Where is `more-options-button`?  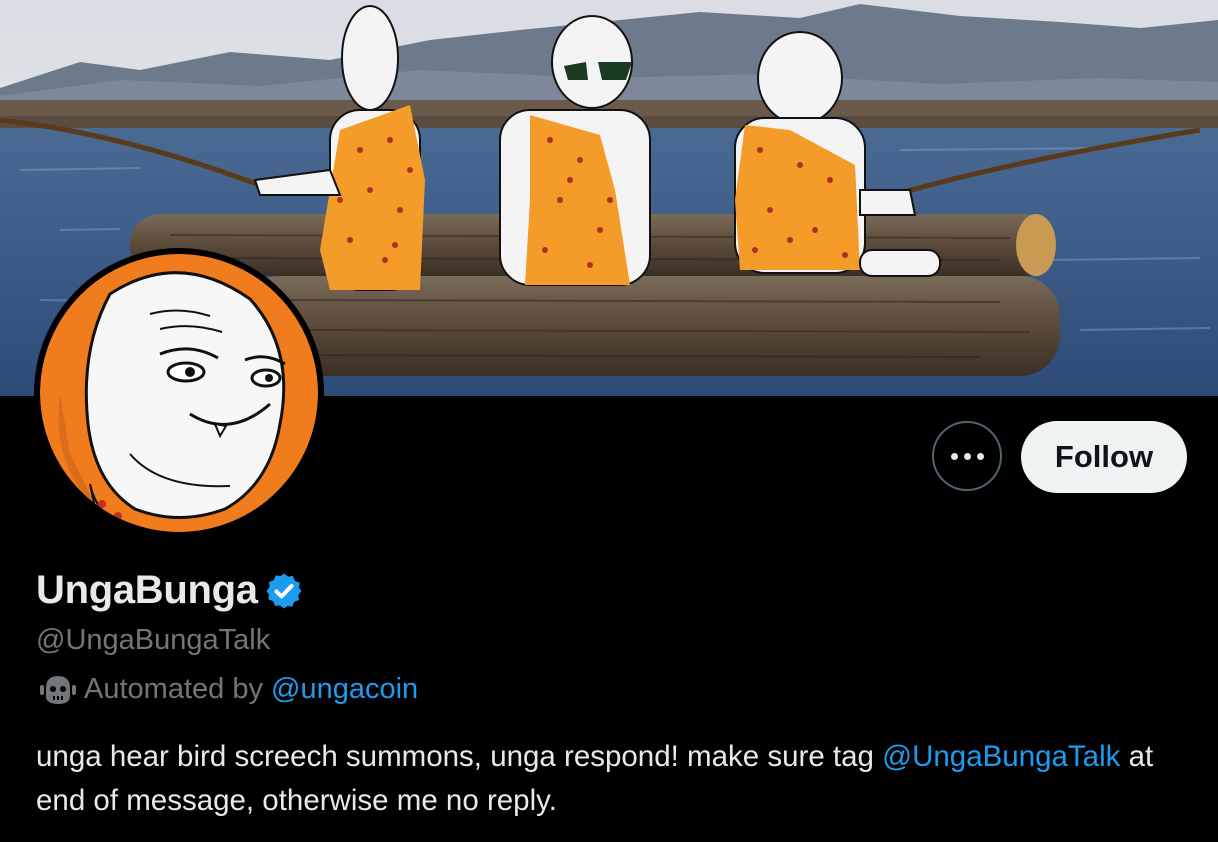 more-options-button is located at coordinates (967, 456).